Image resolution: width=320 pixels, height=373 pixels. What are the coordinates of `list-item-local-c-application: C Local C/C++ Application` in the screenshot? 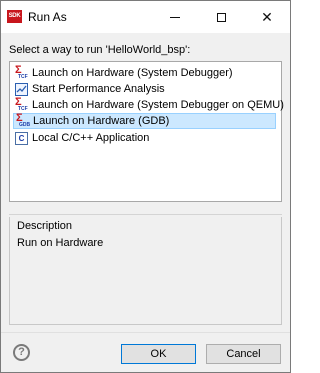 It's located at (144, 138).